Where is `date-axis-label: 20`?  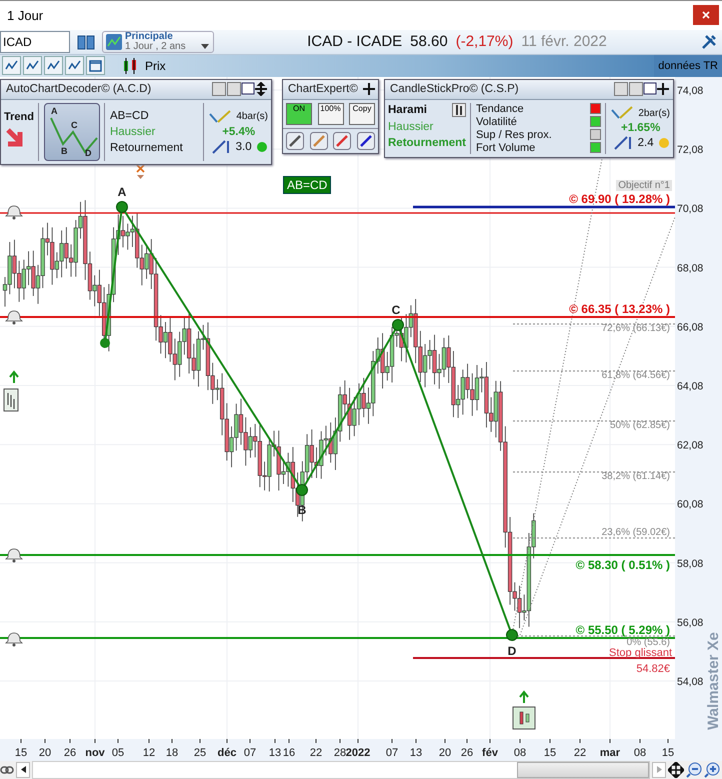 date-axis-label: 20 is located at coordinates (45, 752).